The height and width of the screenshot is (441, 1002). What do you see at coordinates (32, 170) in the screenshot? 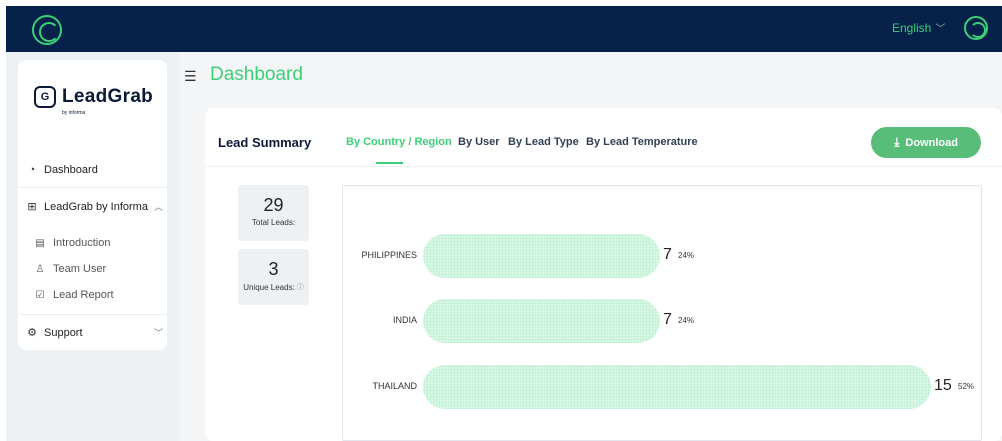
I see `dashboard-icon: ◔` at bounding box center [32, 170].